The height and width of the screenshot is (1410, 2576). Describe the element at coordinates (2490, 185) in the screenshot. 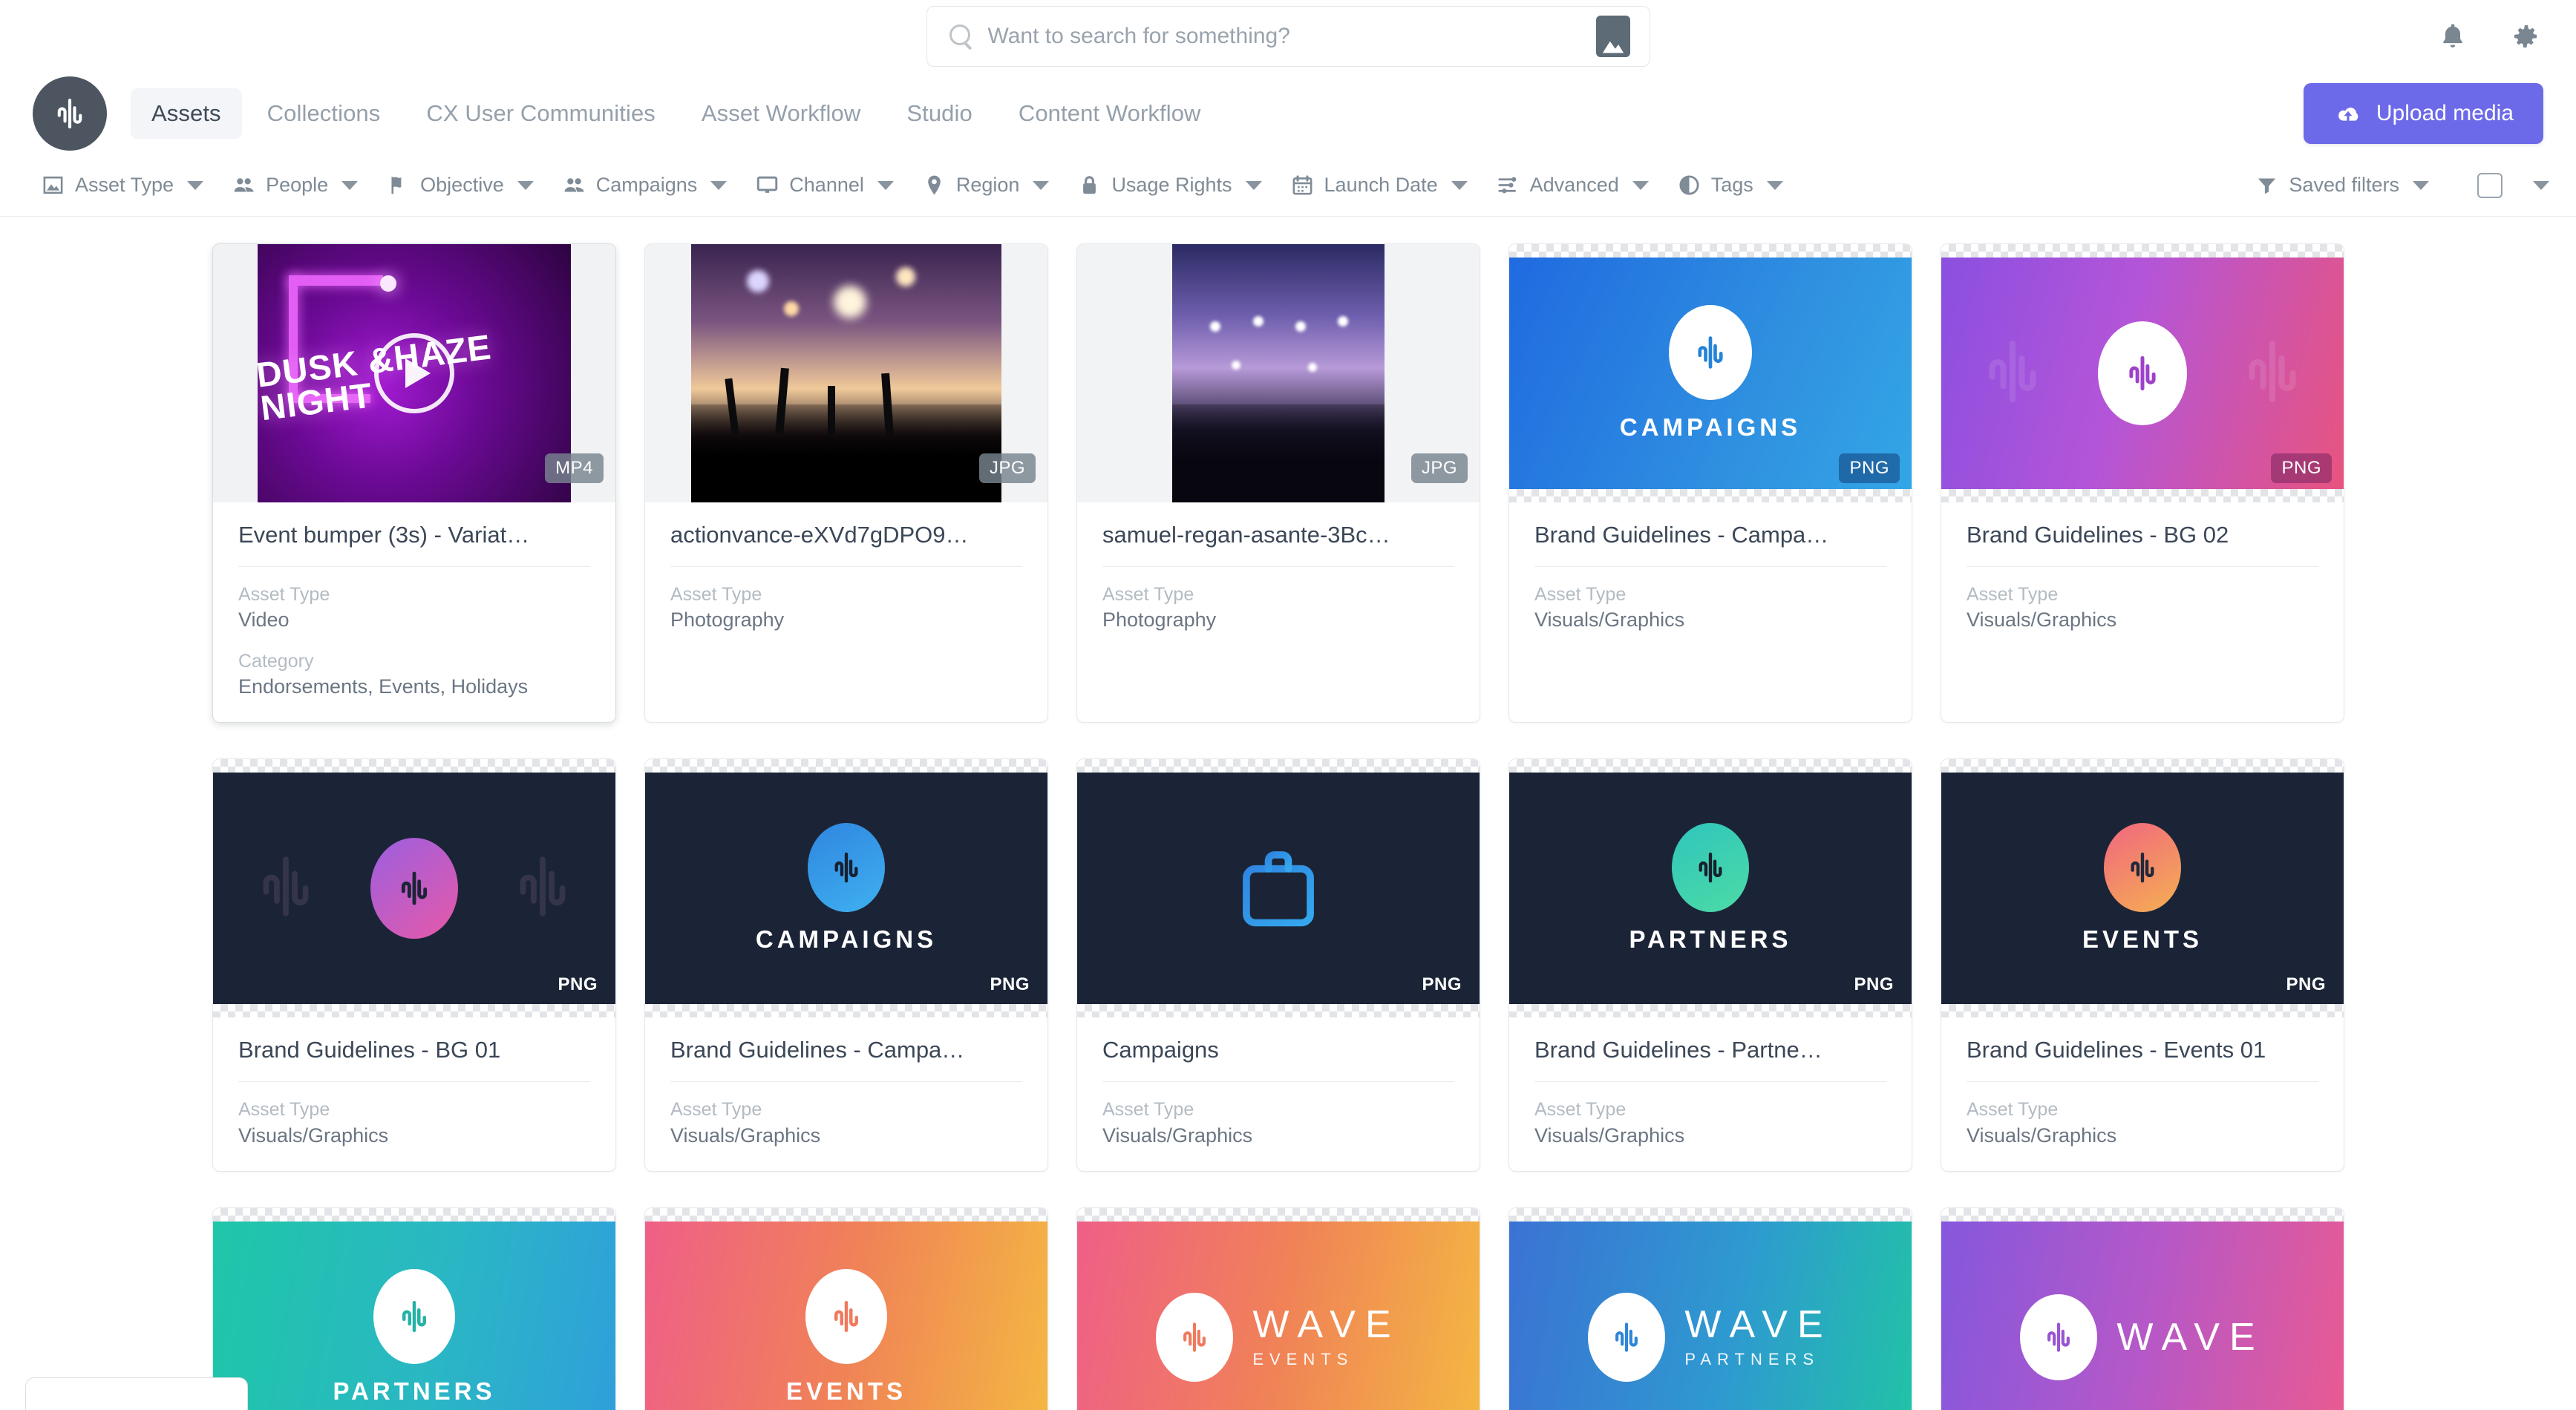

I see `select-all-checkbox` at that location.